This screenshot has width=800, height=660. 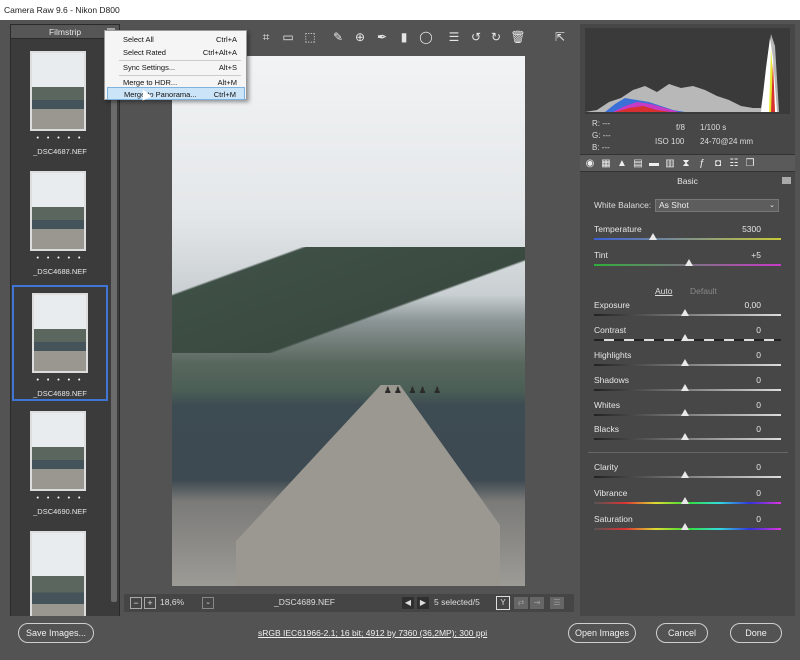 What do you see at coordinates (60, 343) in the screenshot?
I see `filmstrip-item-selected: • • • • • _DSC4689.NEF` at bounding box center [60, 343].